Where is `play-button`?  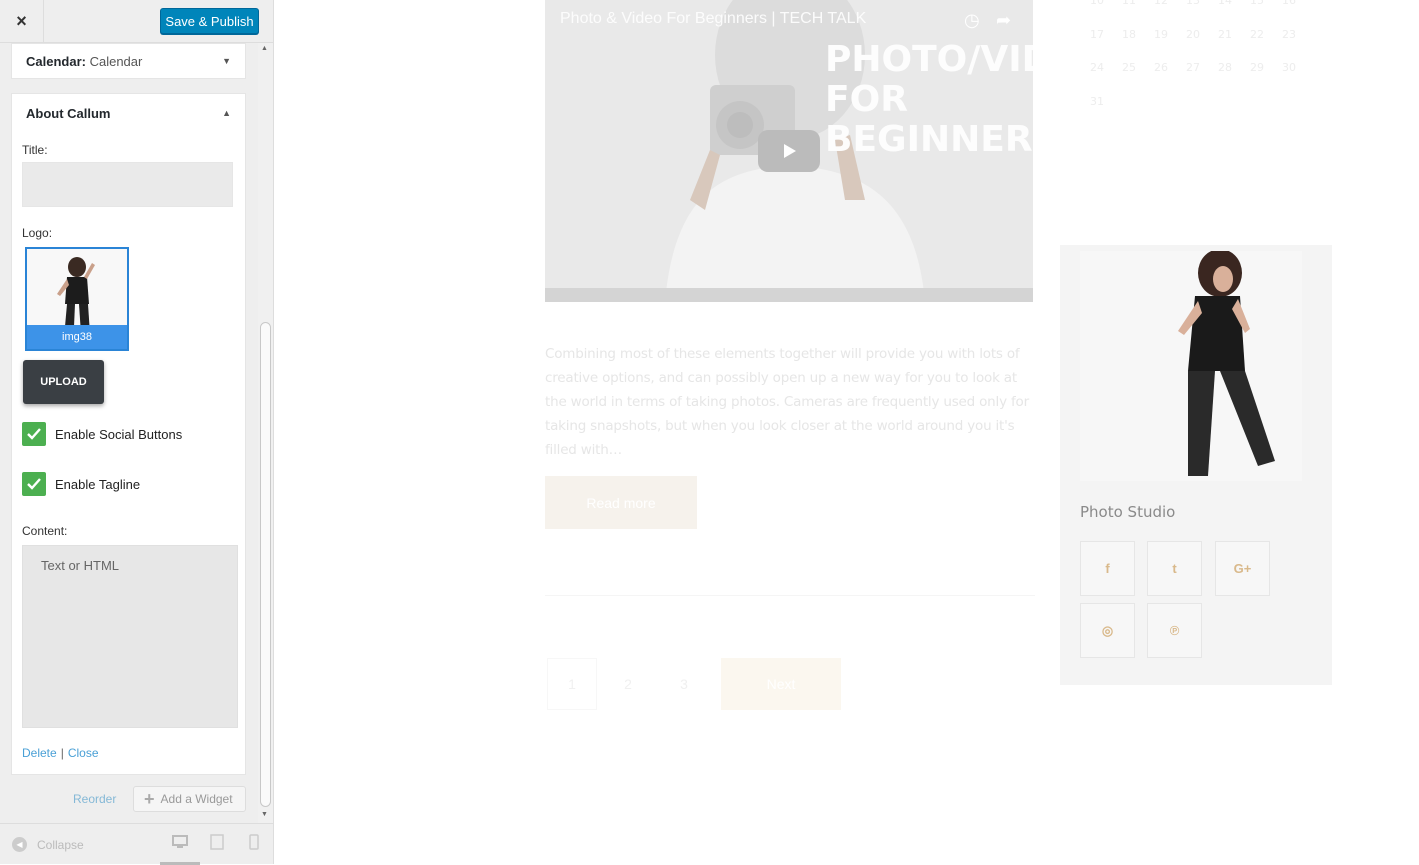
play-button is located at coordinates (789, 151).